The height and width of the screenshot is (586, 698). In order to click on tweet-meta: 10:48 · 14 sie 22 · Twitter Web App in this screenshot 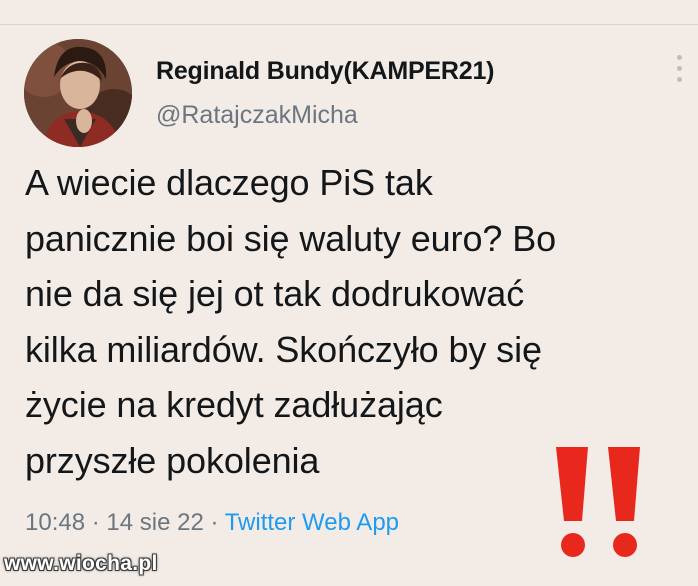, I will do `click(212, 523)`.